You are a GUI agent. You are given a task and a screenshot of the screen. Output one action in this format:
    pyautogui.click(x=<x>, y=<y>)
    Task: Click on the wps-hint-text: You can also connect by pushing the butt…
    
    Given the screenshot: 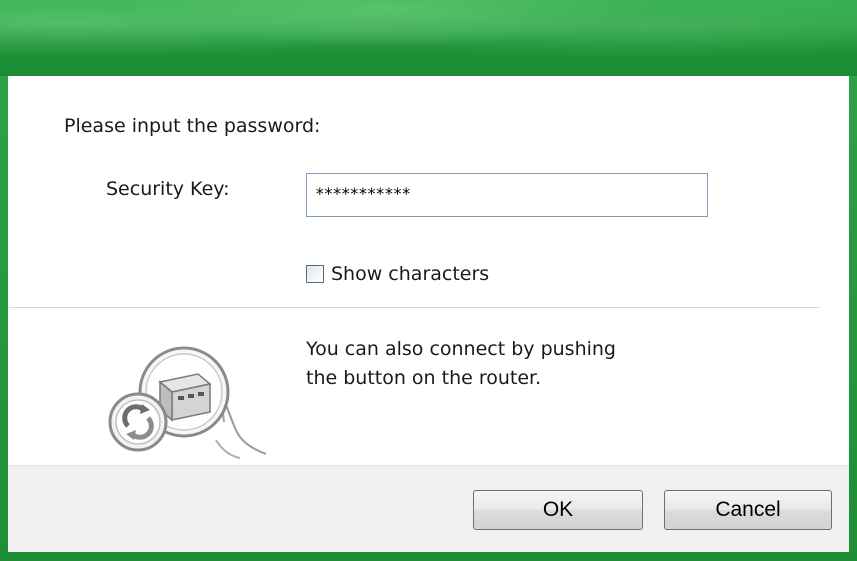 What is the action you would take?
    pyautogui.click(x=516, y=364)
    